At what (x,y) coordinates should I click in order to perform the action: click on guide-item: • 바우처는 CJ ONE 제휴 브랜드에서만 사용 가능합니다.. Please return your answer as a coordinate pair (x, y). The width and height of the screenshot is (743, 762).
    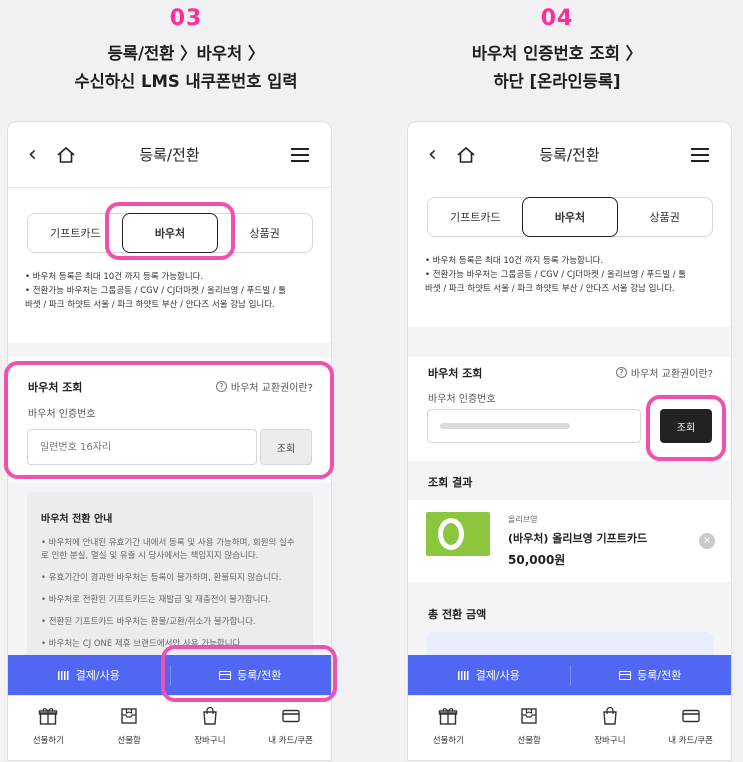
    Looking at the image, I should click on (142, 644).